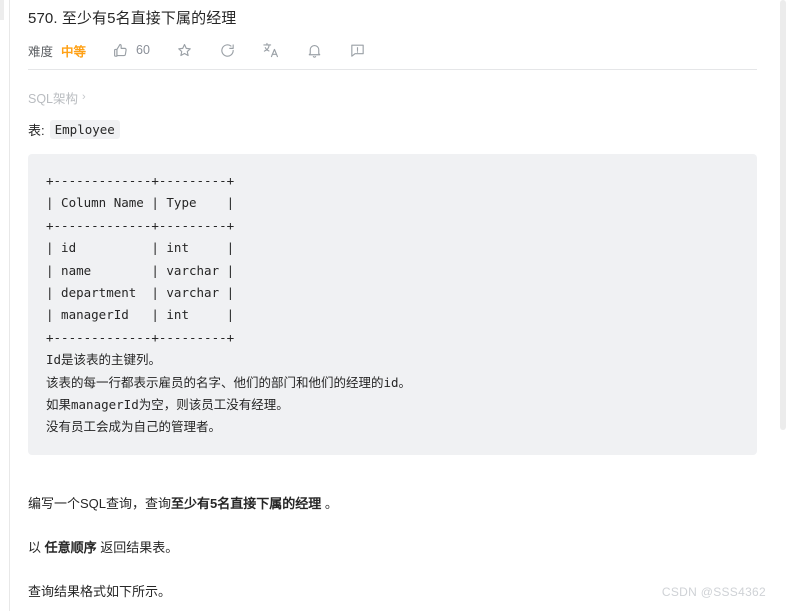 This screenshot has height=611, width=788. I want to click on vertical-scrollbar-thumb, so click(783, 215).